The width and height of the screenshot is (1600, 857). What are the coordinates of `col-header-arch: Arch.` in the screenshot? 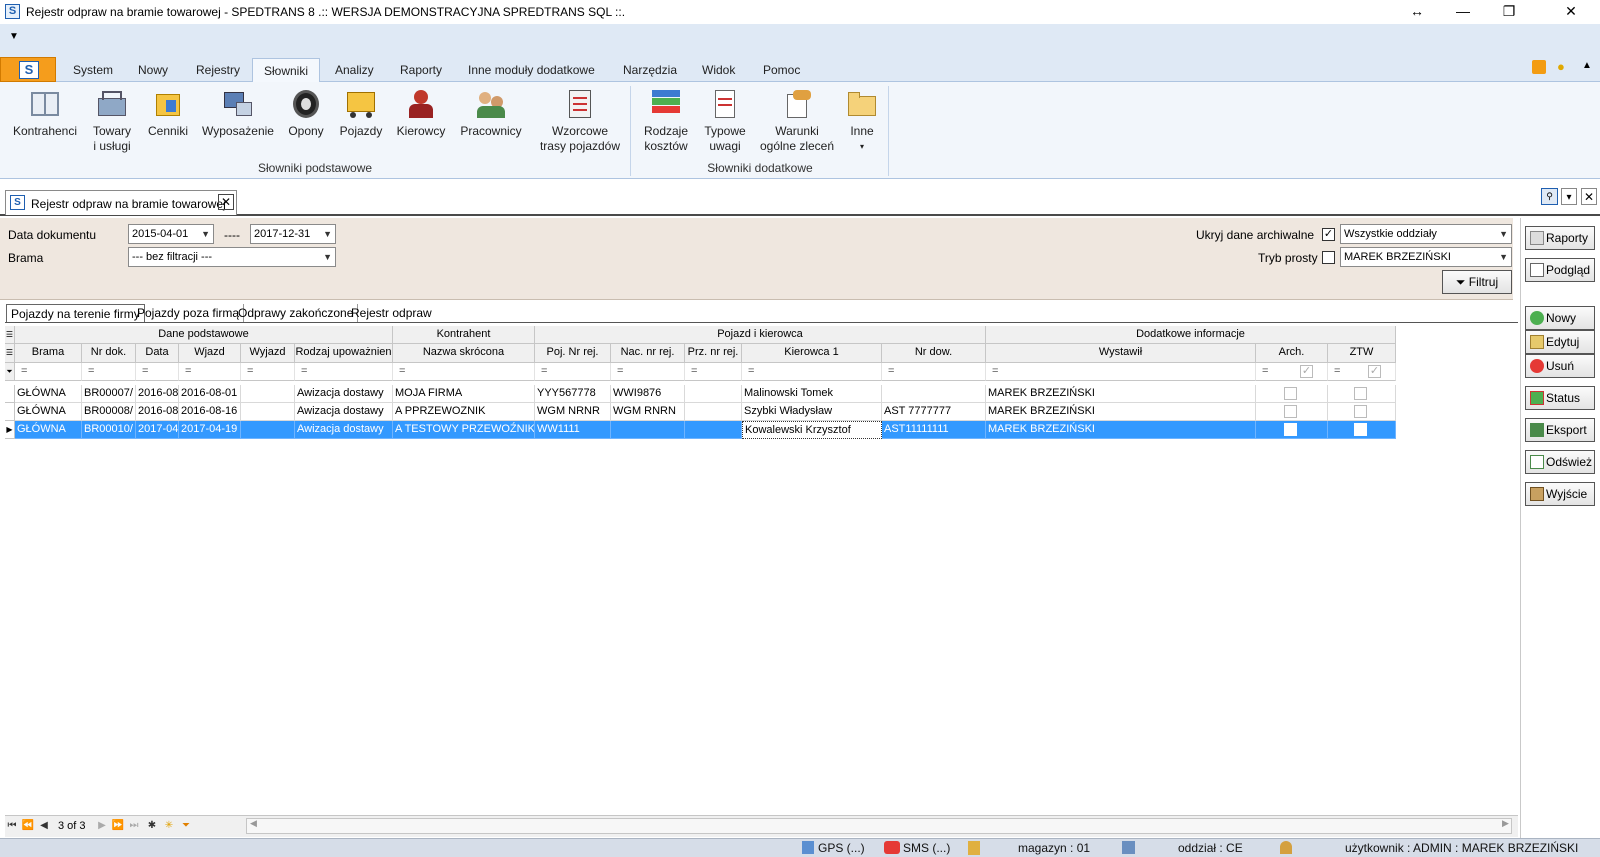 It's located at (1292, 353).